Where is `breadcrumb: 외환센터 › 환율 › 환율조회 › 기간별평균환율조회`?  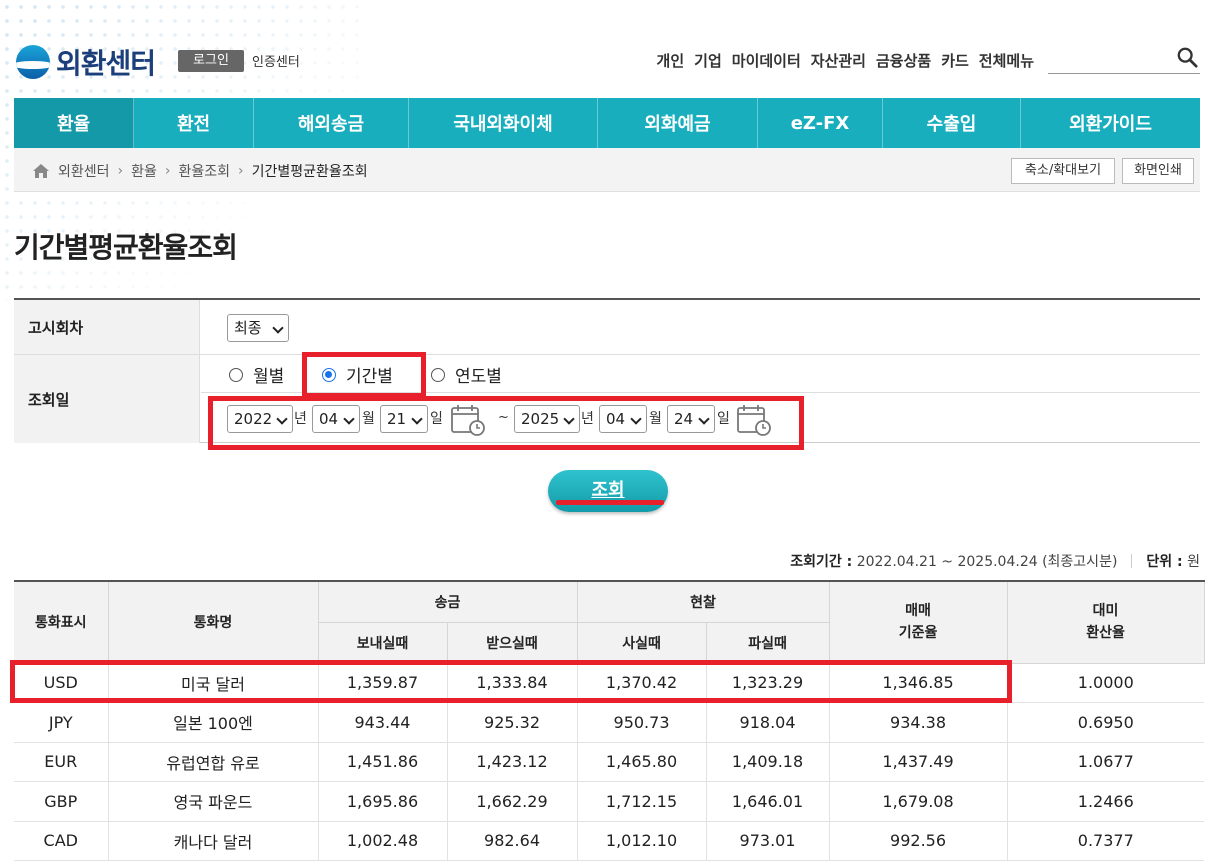
breadcrumb: 외환센터 › 환율 › 환율조회 › 기간별평균환율조회 is located at coordinates (200, 171).